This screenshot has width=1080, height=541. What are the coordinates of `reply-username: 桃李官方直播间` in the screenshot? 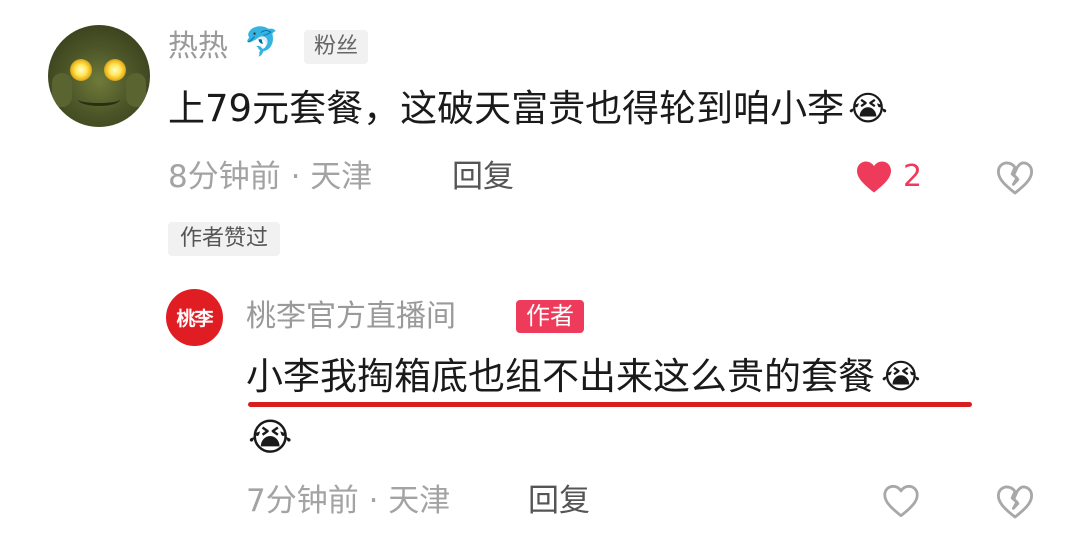 It's located at (351, 317).